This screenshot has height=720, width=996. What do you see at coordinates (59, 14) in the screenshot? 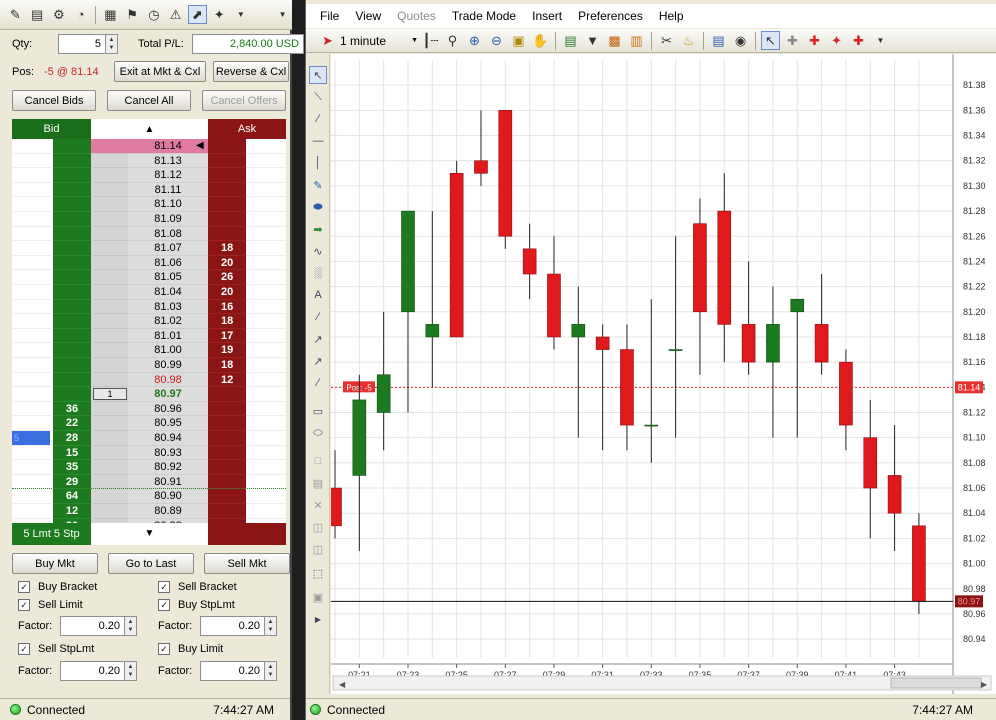
I see `settings-icon: ⚙` at bounding box center [59, 14].